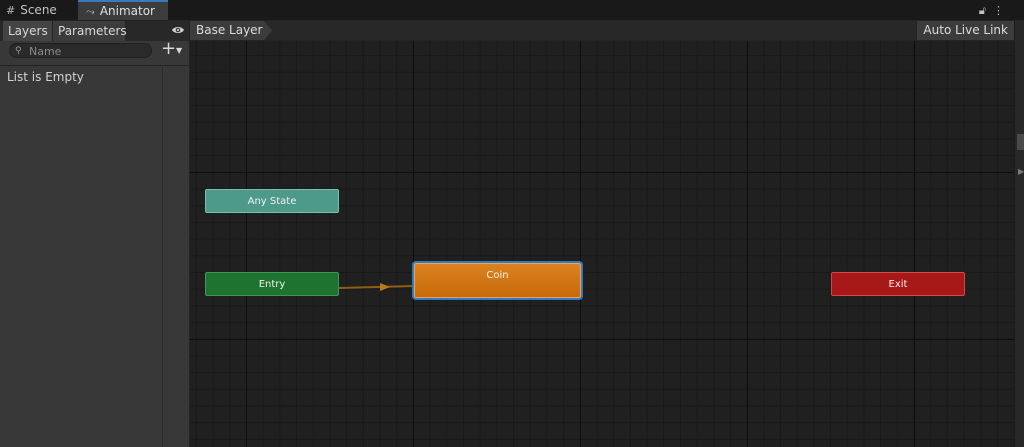  Describe the element at coordinates (272, 201) in the screenshot. I see `state-node-any-state: Any State` at that location.